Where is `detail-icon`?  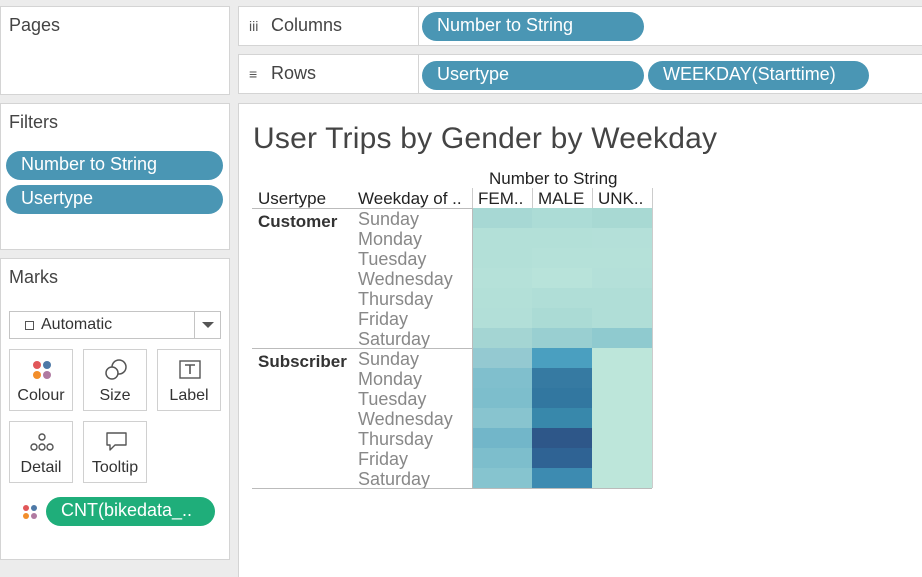 detail-icon is located at coordinates (42, 442).